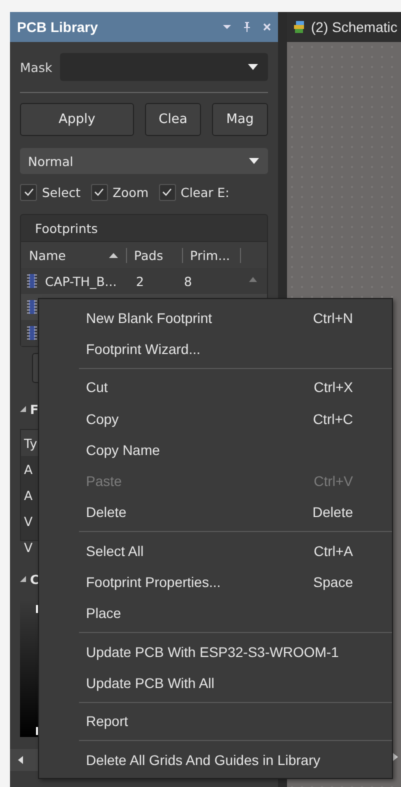  What do you see at coordinates (215, 613) in the screenshot?
I see `menu-item: Place` at bounding box center [215, 613].